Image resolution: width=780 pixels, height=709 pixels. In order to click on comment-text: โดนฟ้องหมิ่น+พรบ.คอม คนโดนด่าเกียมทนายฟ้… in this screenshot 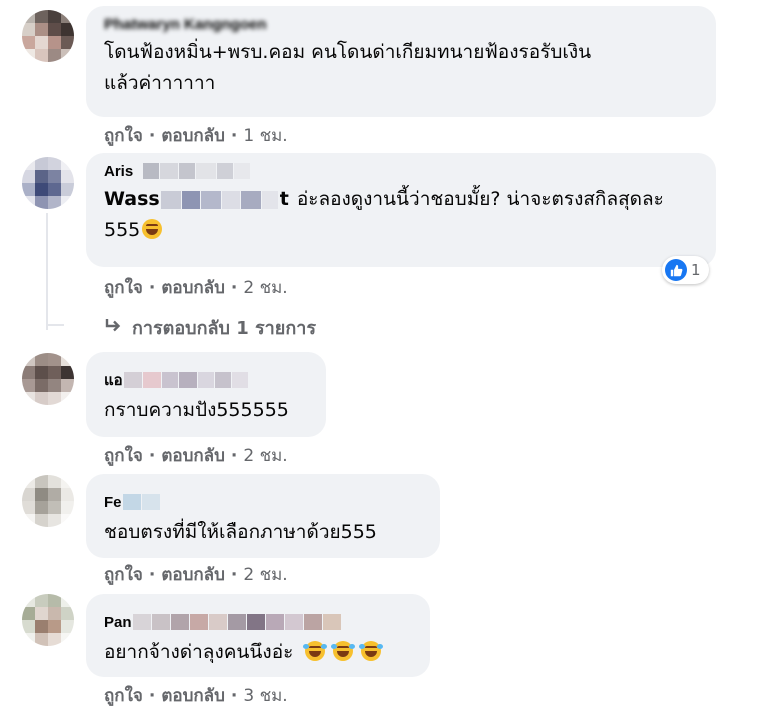, I will do `click(402, 68)`.